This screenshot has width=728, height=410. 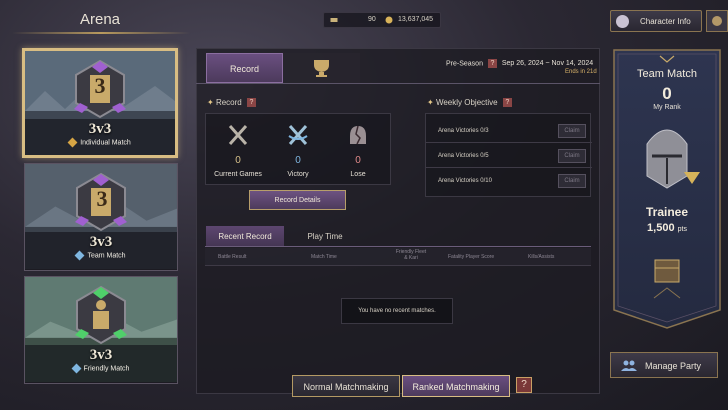 What do you see at coordinates (411, 255) in the screenshot?
I see `column-header: Friendly Fleet & Kari` at bounding box center [411, 255].